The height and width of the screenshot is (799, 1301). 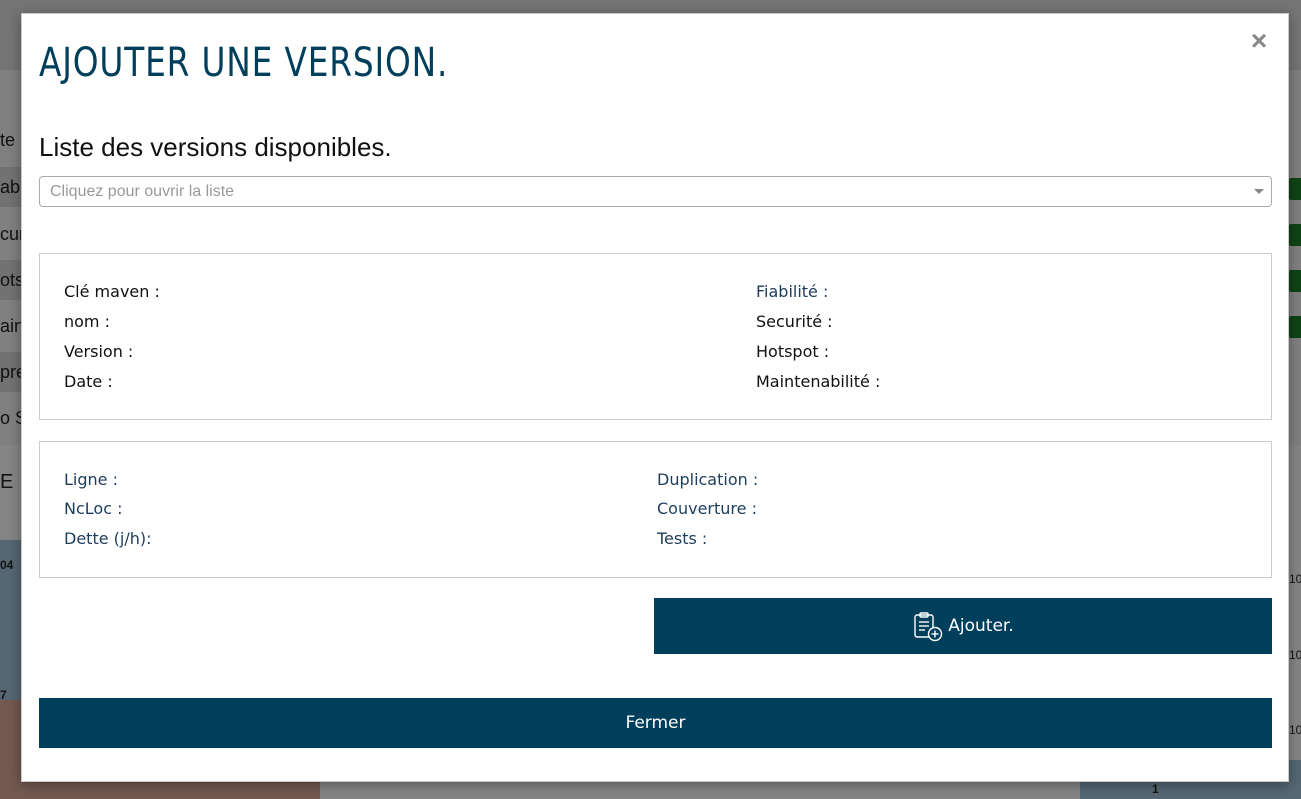 I want to click on name-label: nom :, so click(x=87, y=321).